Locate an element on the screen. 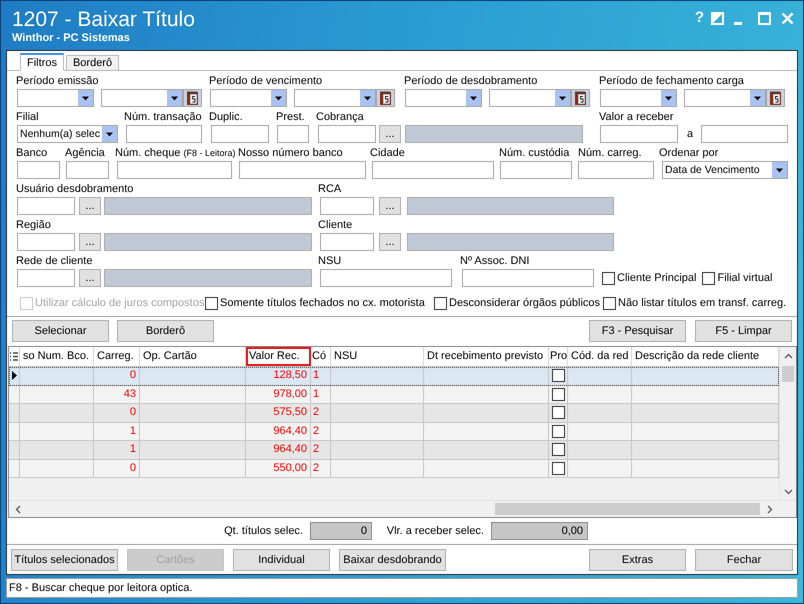 This screenshot has height=604, width=804. close-icon is located at coordinates (787, 18).